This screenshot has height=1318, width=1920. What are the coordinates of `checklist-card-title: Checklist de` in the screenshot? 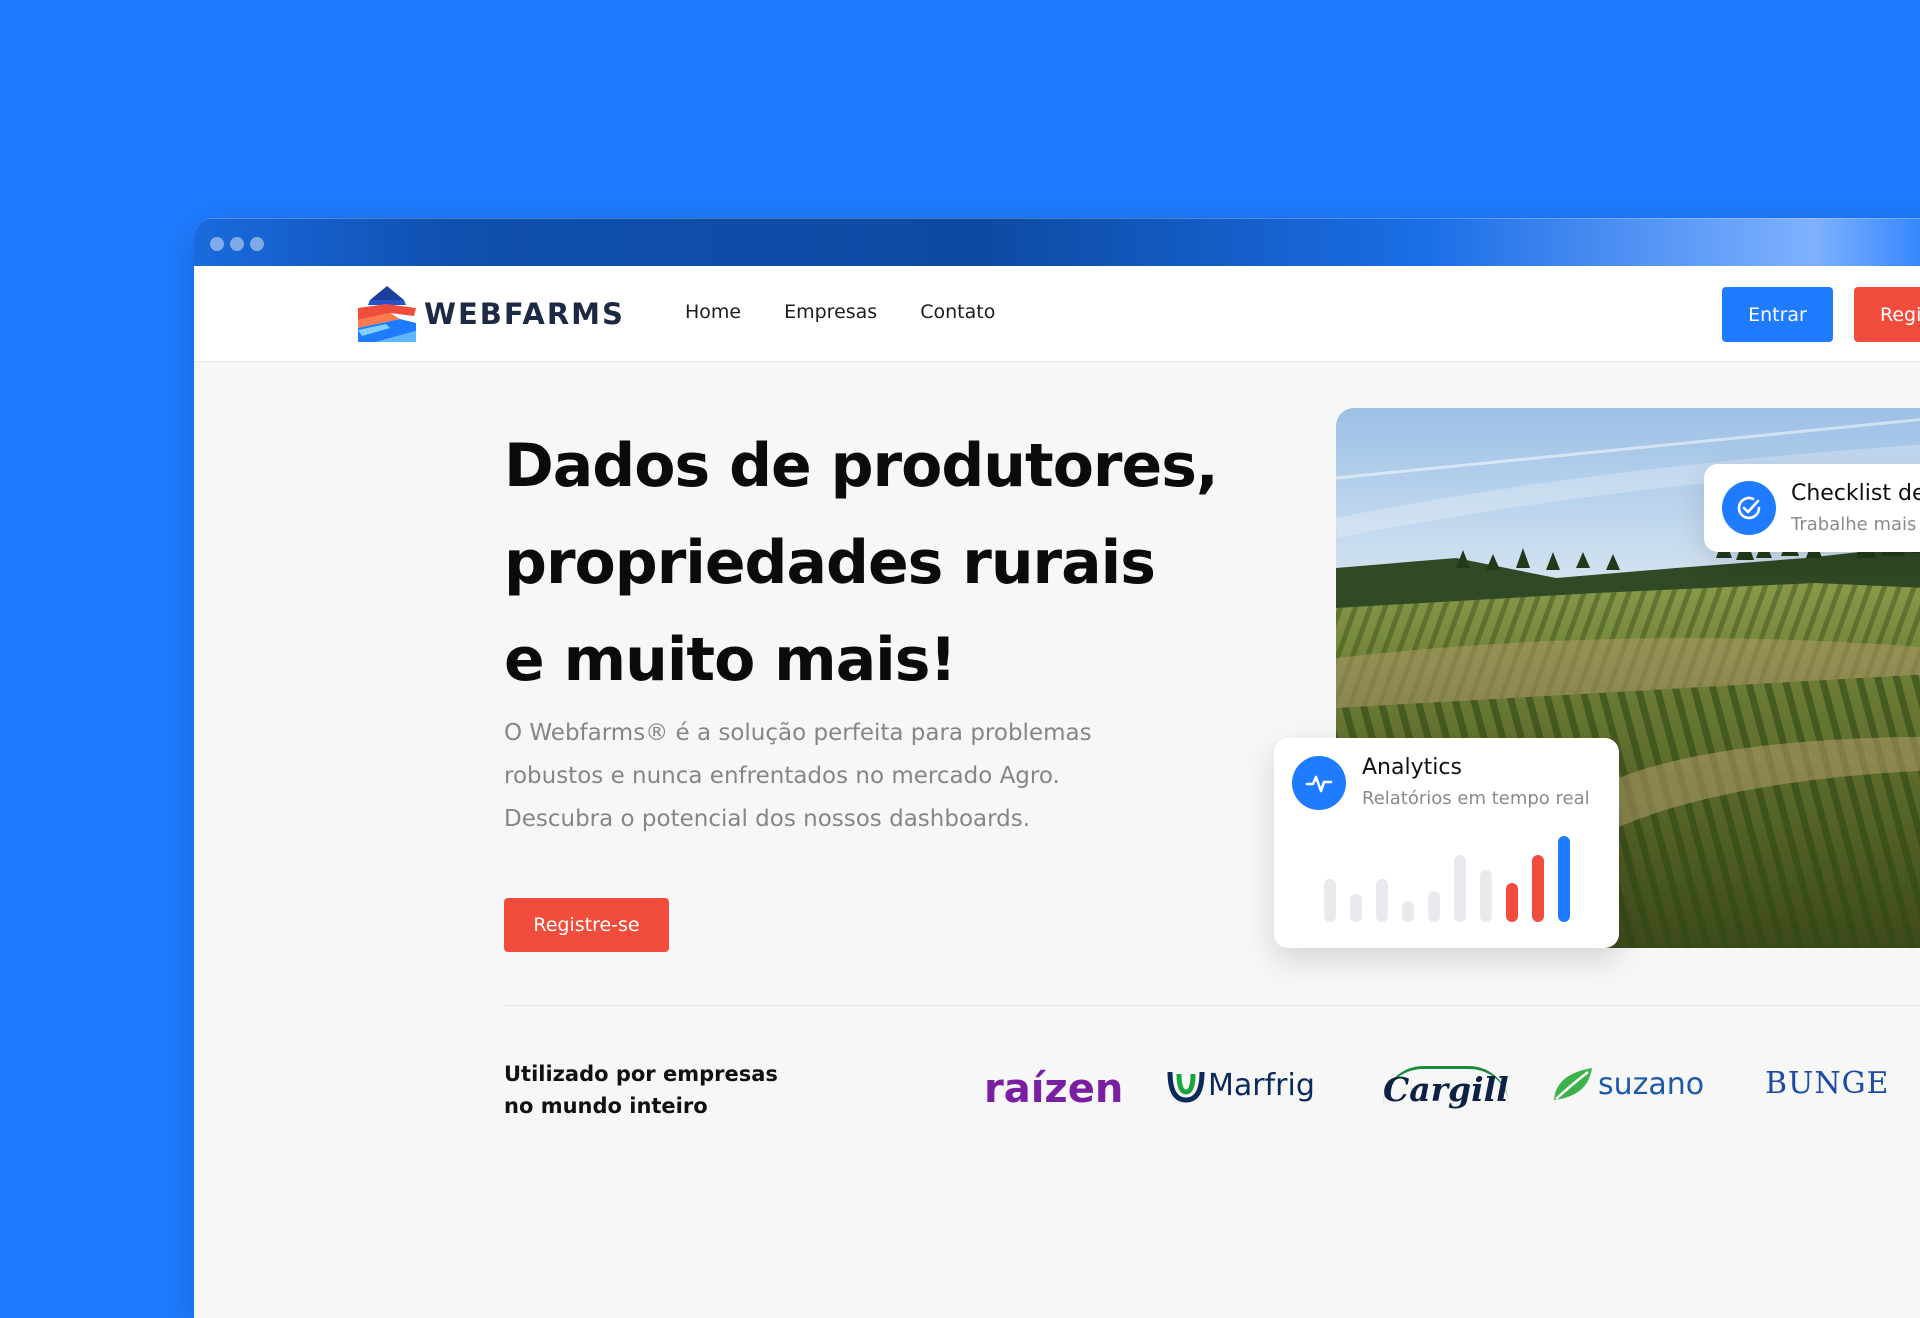 It's located at (1855, 493).